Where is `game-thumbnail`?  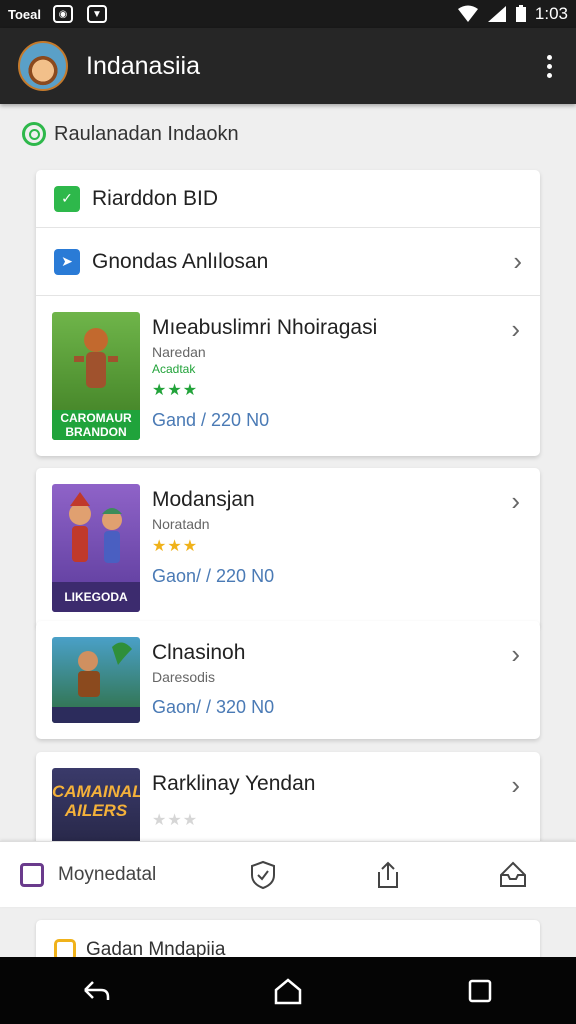
game-thumbnail is located at coordinates (96, 680).